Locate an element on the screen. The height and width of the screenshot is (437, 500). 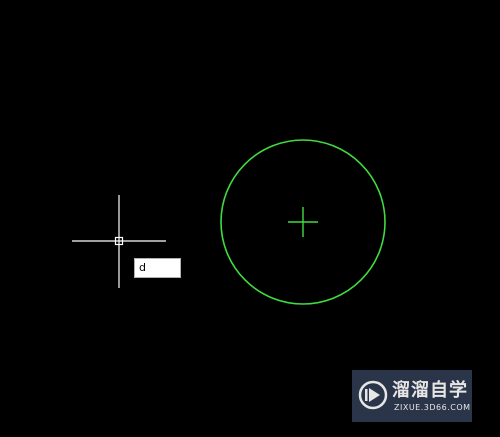
watermark: 溜溜自学 ZIXUE.3D66.COM is located at coordinates (412, 396).